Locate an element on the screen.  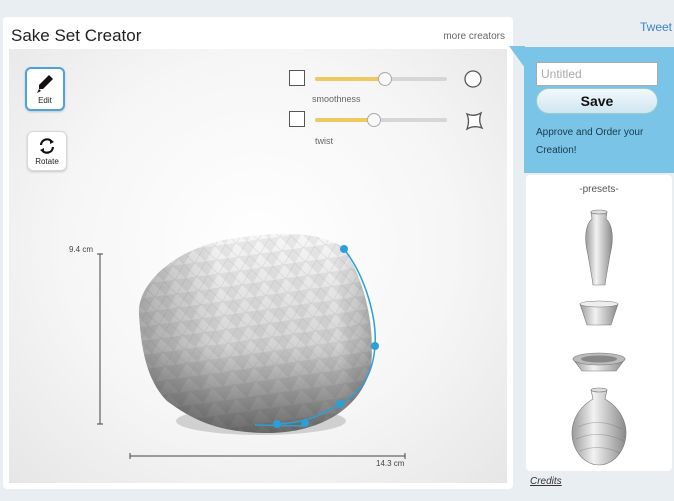
save-button: Save is located at coordinates (597, 101).